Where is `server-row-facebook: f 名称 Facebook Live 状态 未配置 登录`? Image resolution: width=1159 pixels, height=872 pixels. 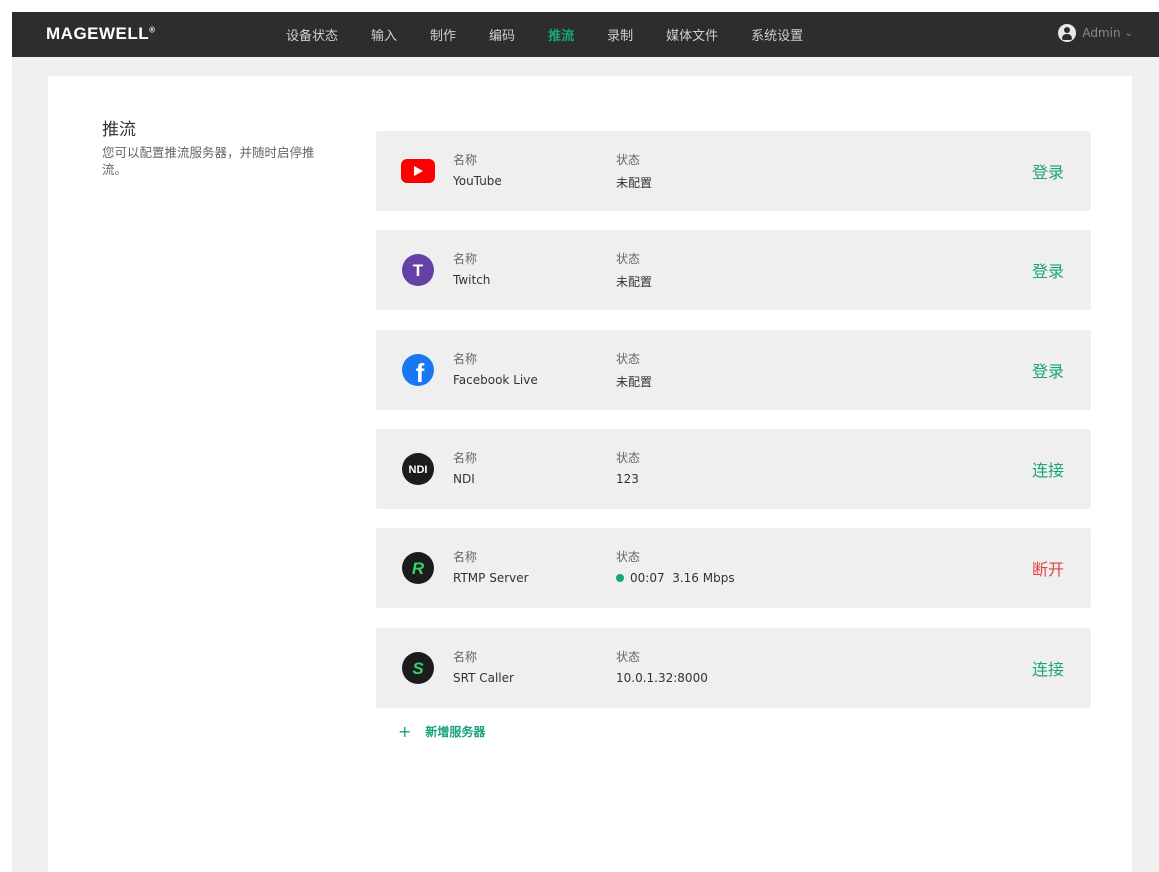 server-row-facebook: f 名称 Facebook Live 状态 未配置 登录 is located at coordinates (733, 370).